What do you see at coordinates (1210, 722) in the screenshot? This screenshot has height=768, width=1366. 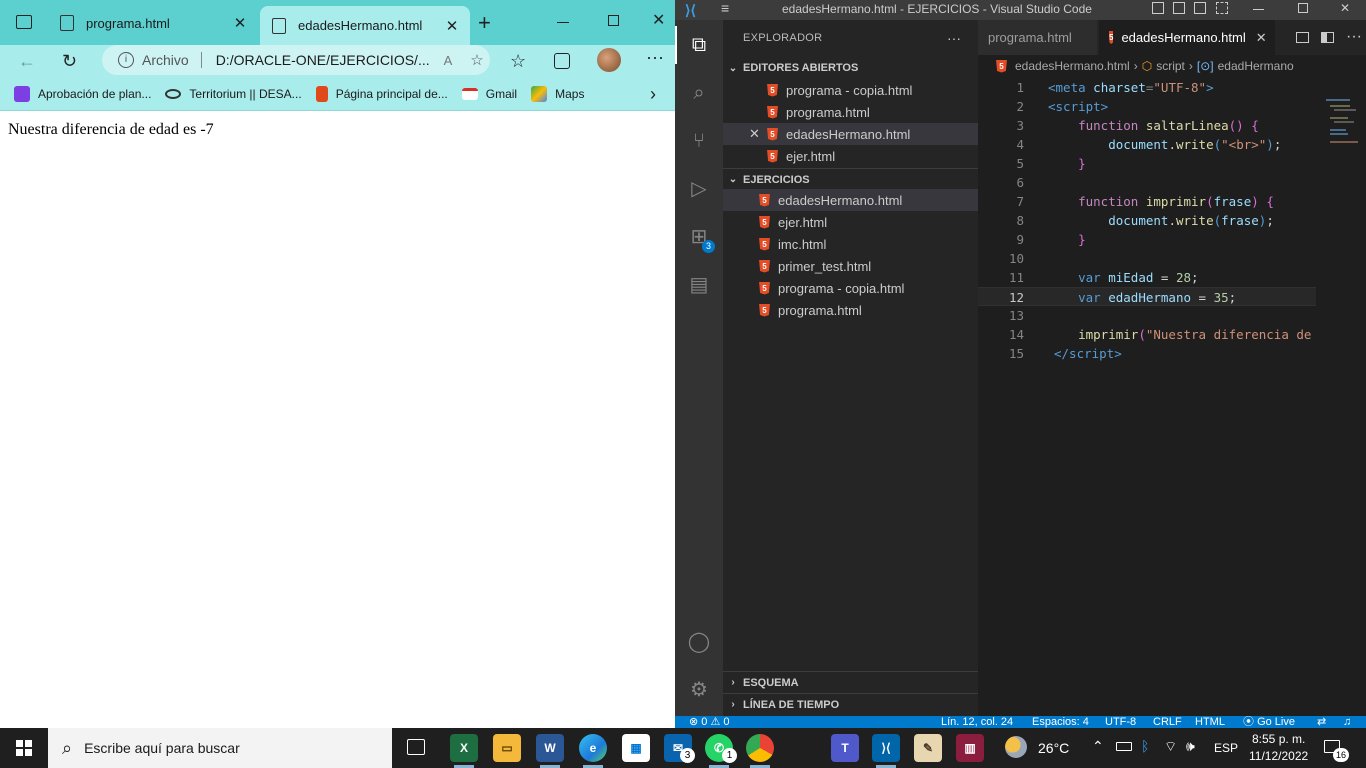 I see `language-mode: HTML` at bounding box center [1210, 722].